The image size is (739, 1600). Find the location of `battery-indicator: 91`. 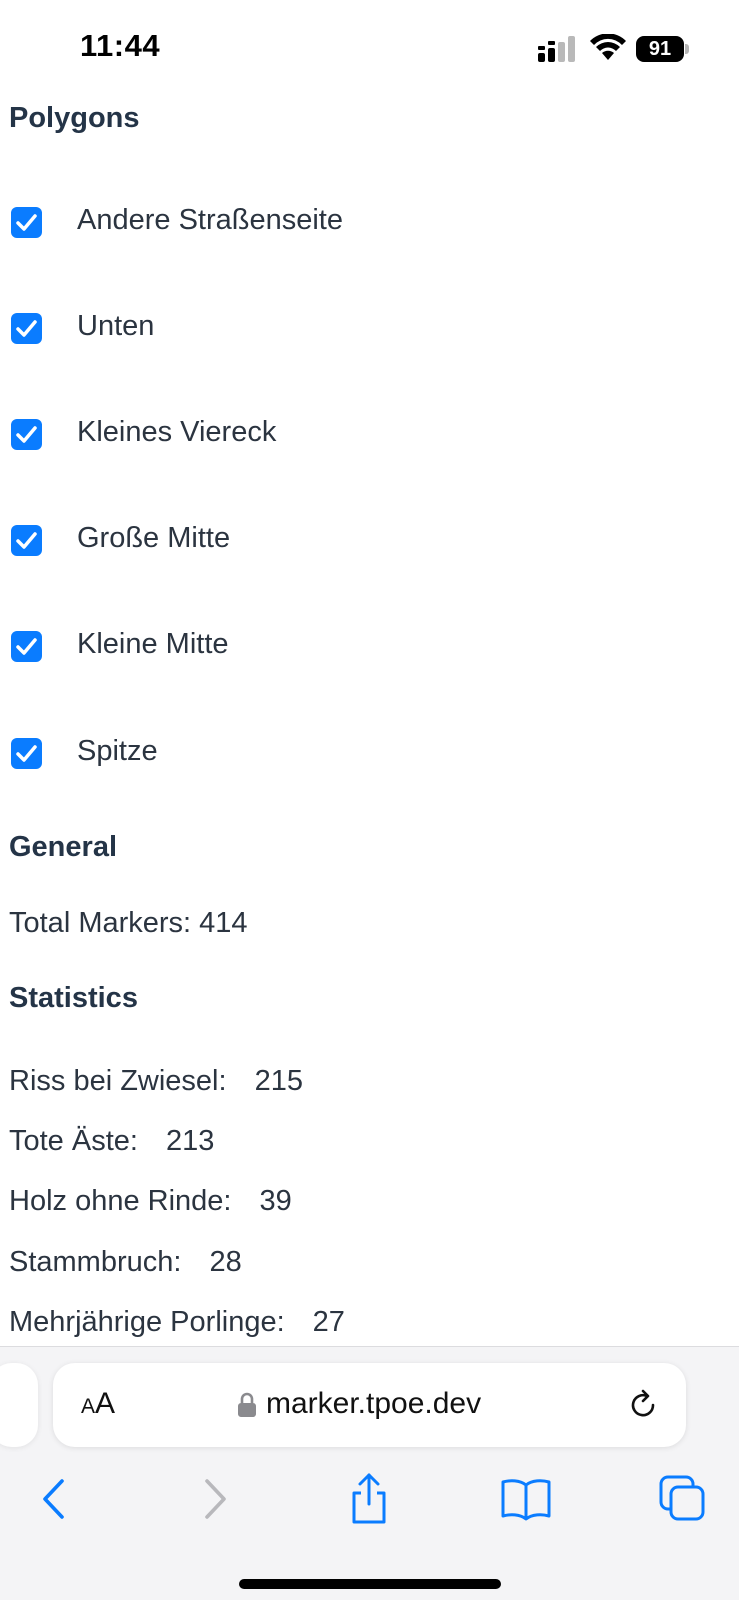

battery-indicator: 91 is located at coordinates (662, 49).